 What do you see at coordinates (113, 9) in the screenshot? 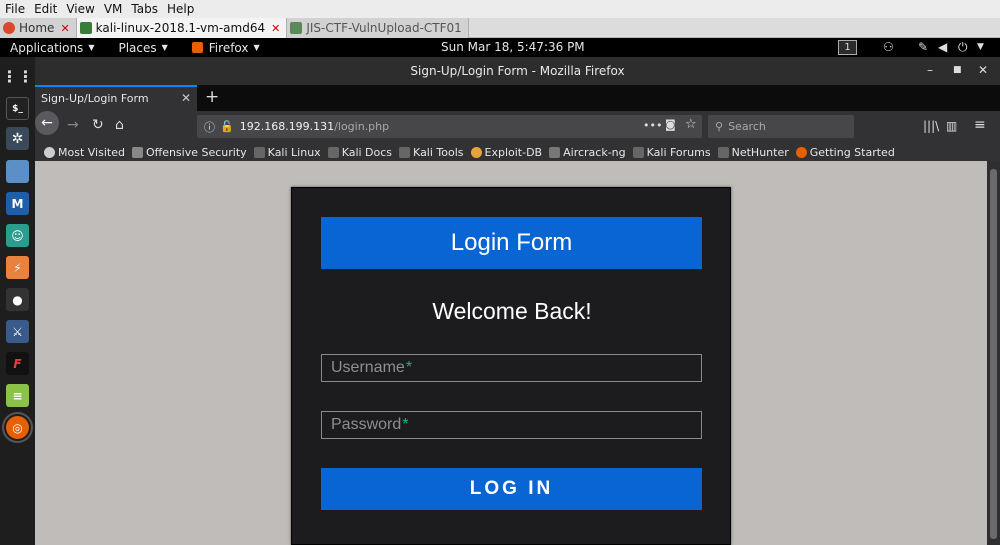
I see `menu-vm: VM` at bounding box center [113, 9].